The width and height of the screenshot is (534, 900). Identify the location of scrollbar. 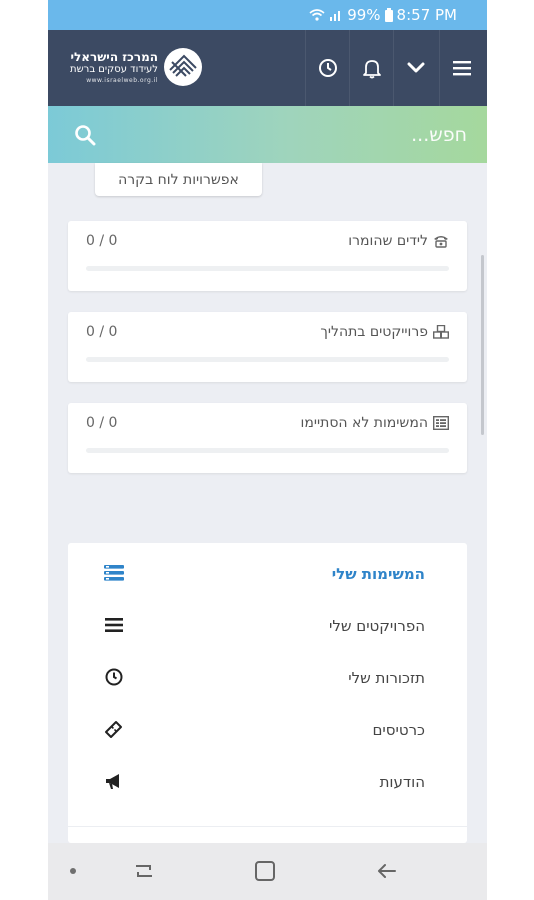
(482, 345).